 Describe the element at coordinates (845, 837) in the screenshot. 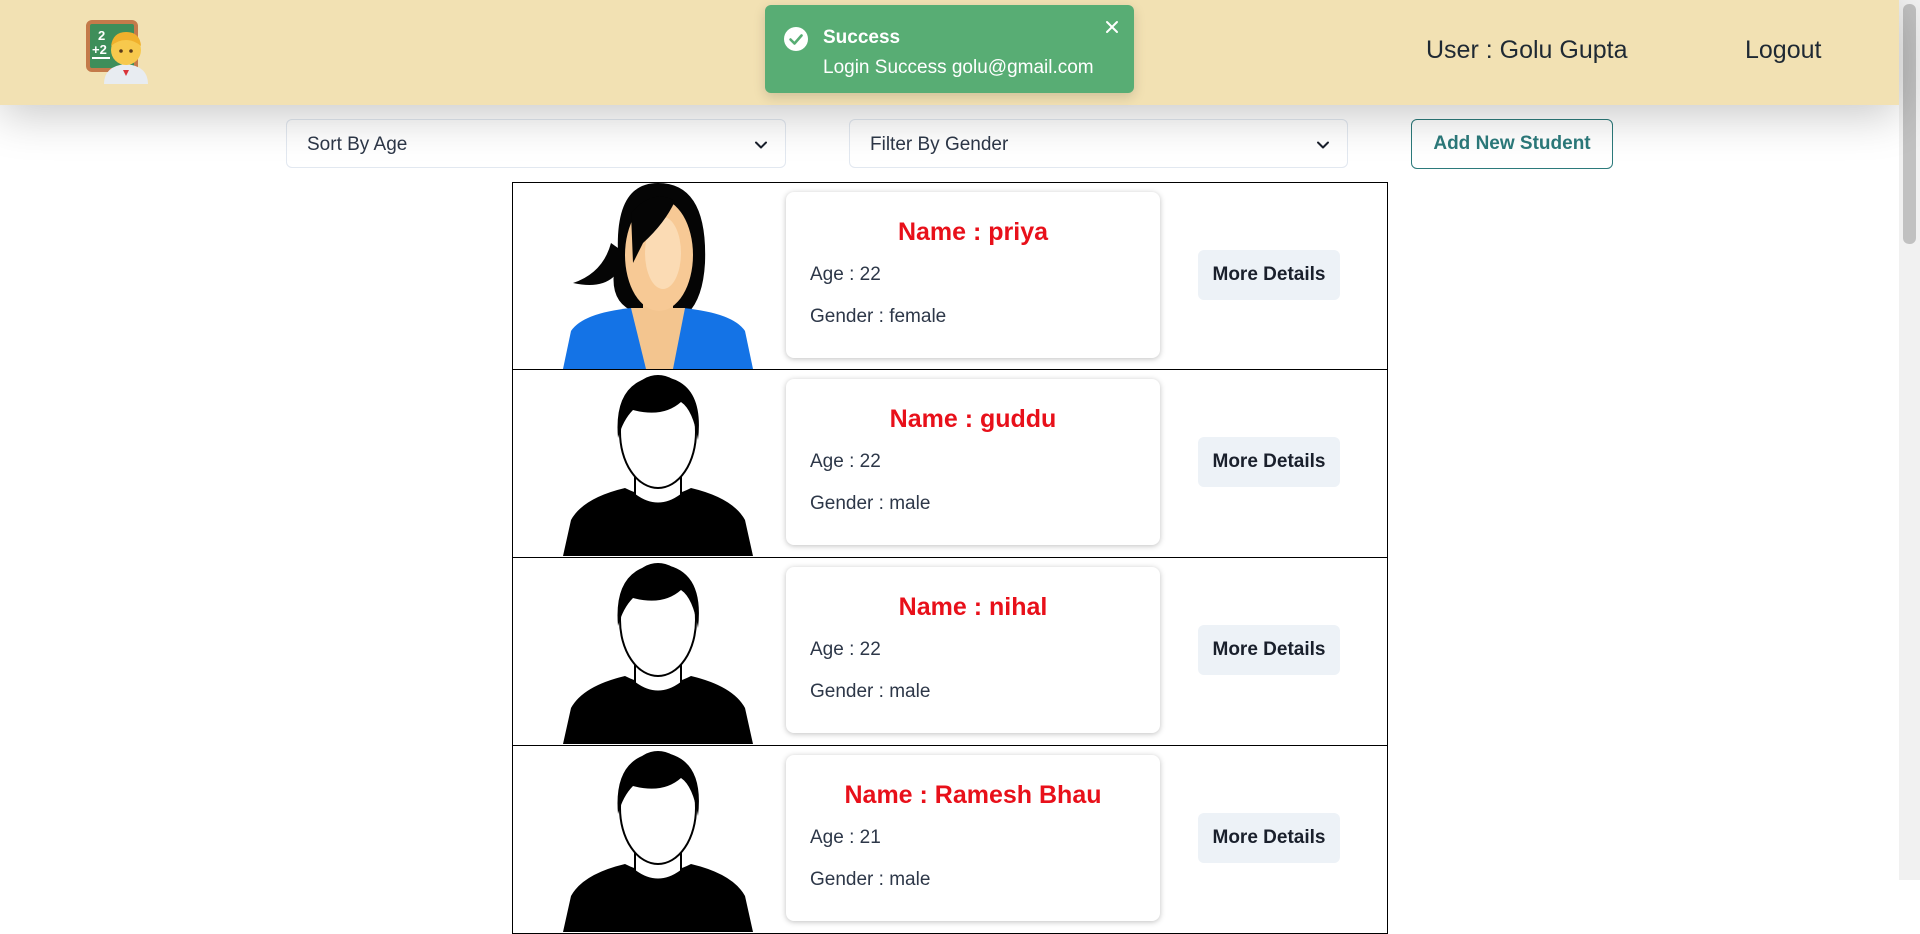

I see `student-age: Age : 21` at that location.